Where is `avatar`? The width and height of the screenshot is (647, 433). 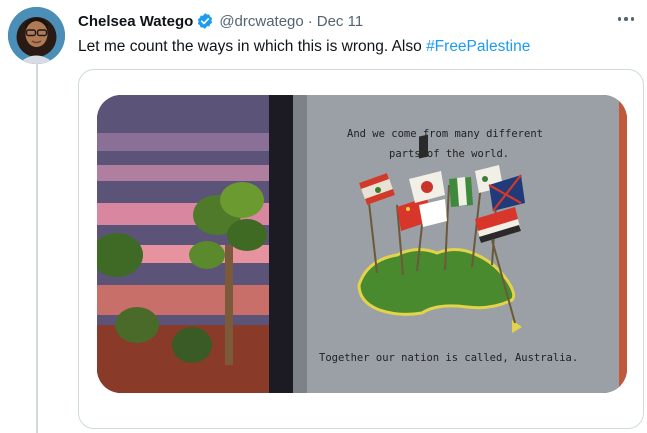
avatar is located at coordinates (36, 35).